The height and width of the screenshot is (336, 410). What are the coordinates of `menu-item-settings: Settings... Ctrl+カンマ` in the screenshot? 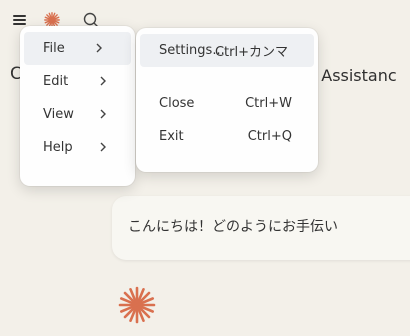 It's located at (227, 50).